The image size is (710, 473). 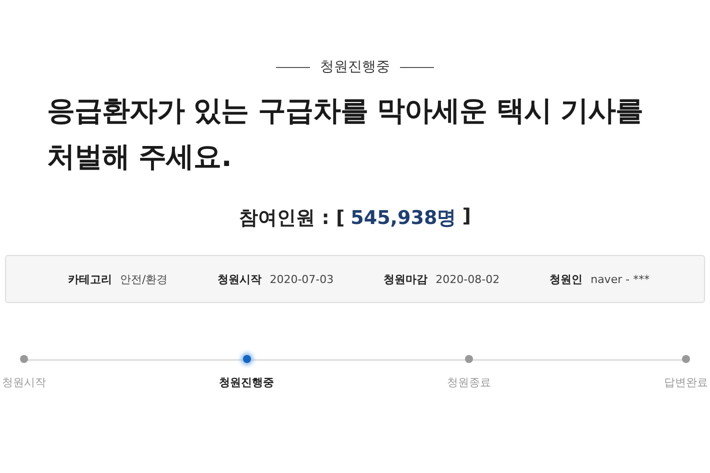 What do you see at coordinates (406, 279) in the screenshot?
I see `info-label: 청원마감` at bounding box center [406, 279].